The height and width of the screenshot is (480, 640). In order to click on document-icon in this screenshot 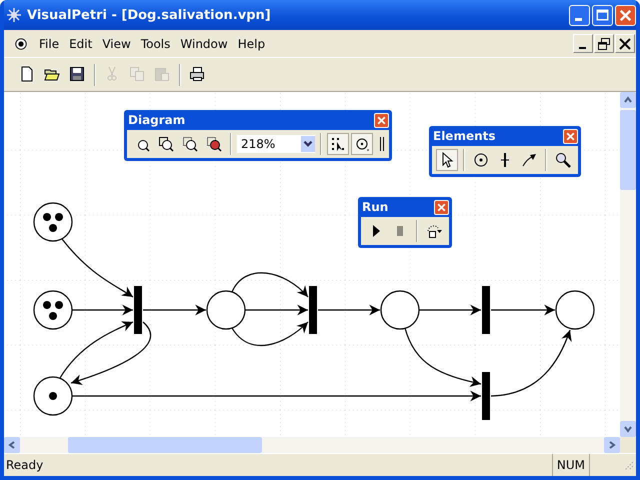, I will do `click(21, 43)`.